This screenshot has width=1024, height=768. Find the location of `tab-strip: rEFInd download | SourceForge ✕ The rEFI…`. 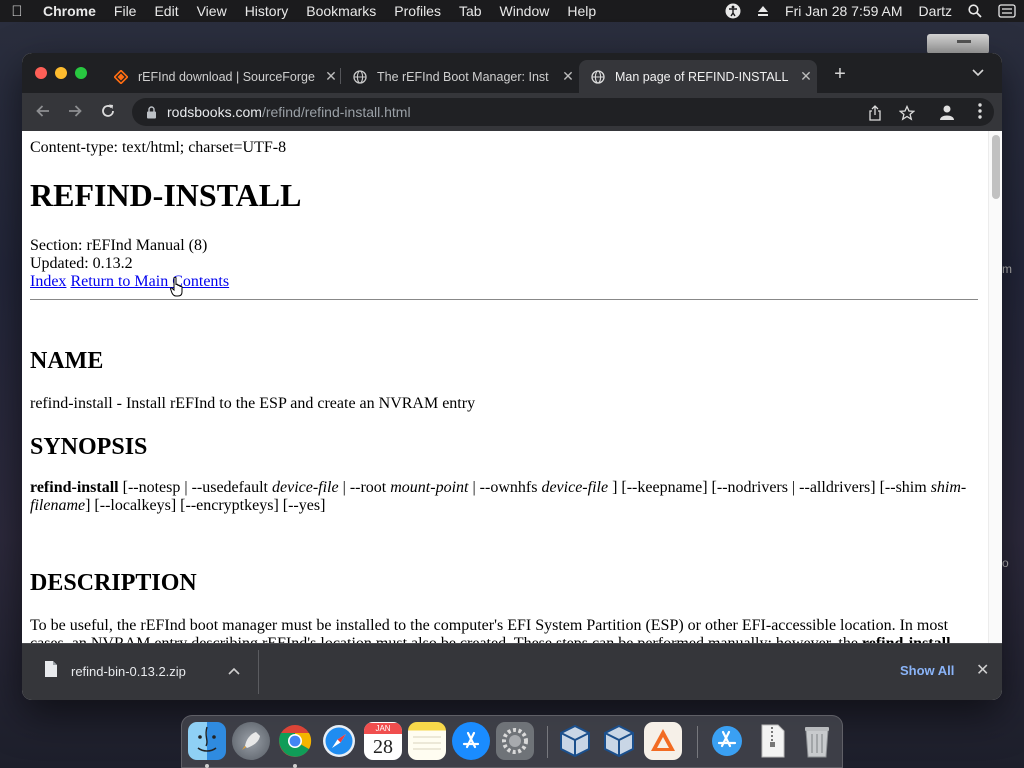

tab-strip: rEFInd download | SourceForge ✕ The rEFI… is located at coordinates (512, 73).